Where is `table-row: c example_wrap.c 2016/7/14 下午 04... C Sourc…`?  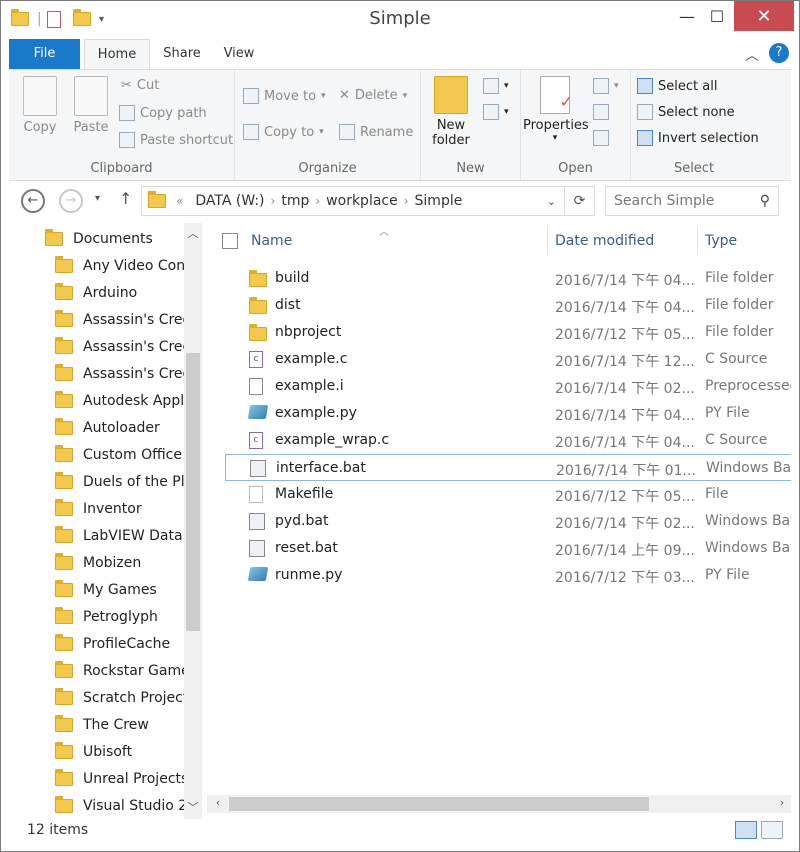 table-row: c example_wrap.c 2016/7/14 下午 04... C Sourc… is located at coordinates (508, 440).